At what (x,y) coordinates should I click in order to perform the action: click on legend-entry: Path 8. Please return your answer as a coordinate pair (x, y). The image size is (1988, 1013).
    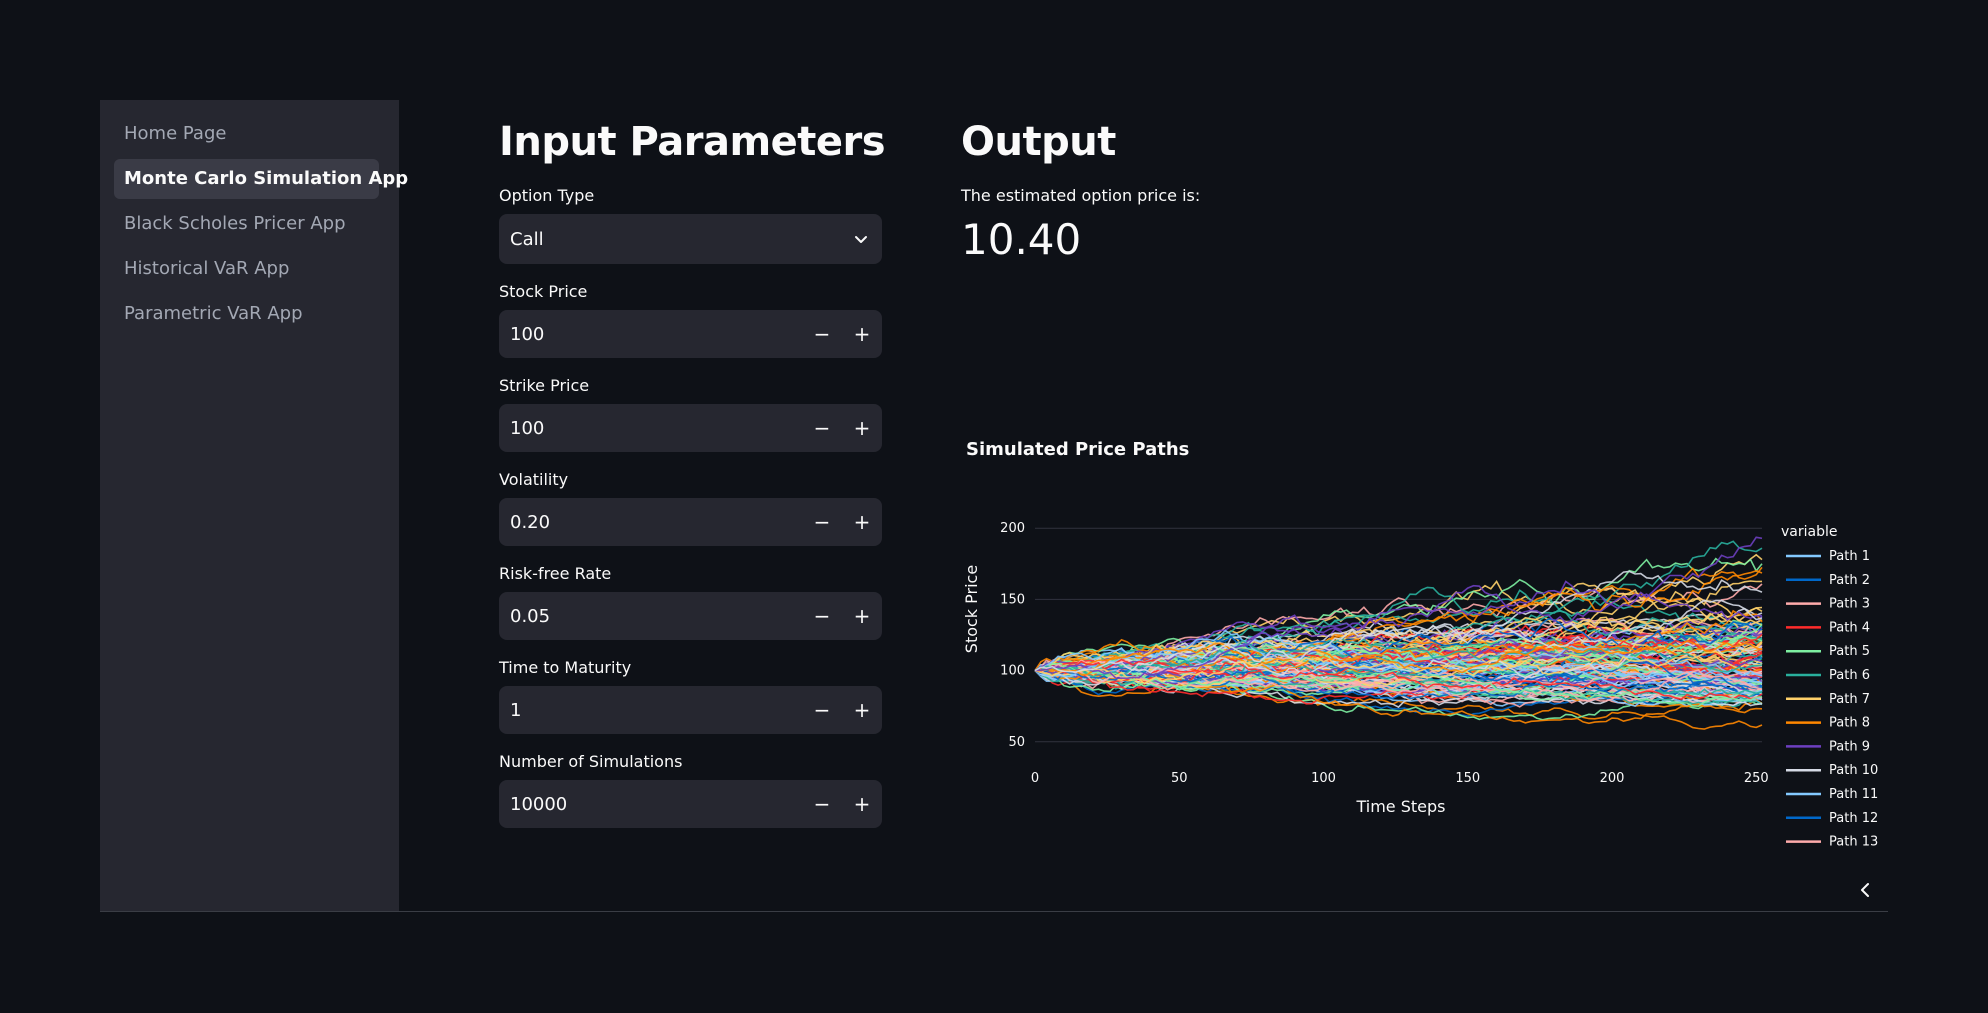
    Looking at the image, I should click on (1849, 723).